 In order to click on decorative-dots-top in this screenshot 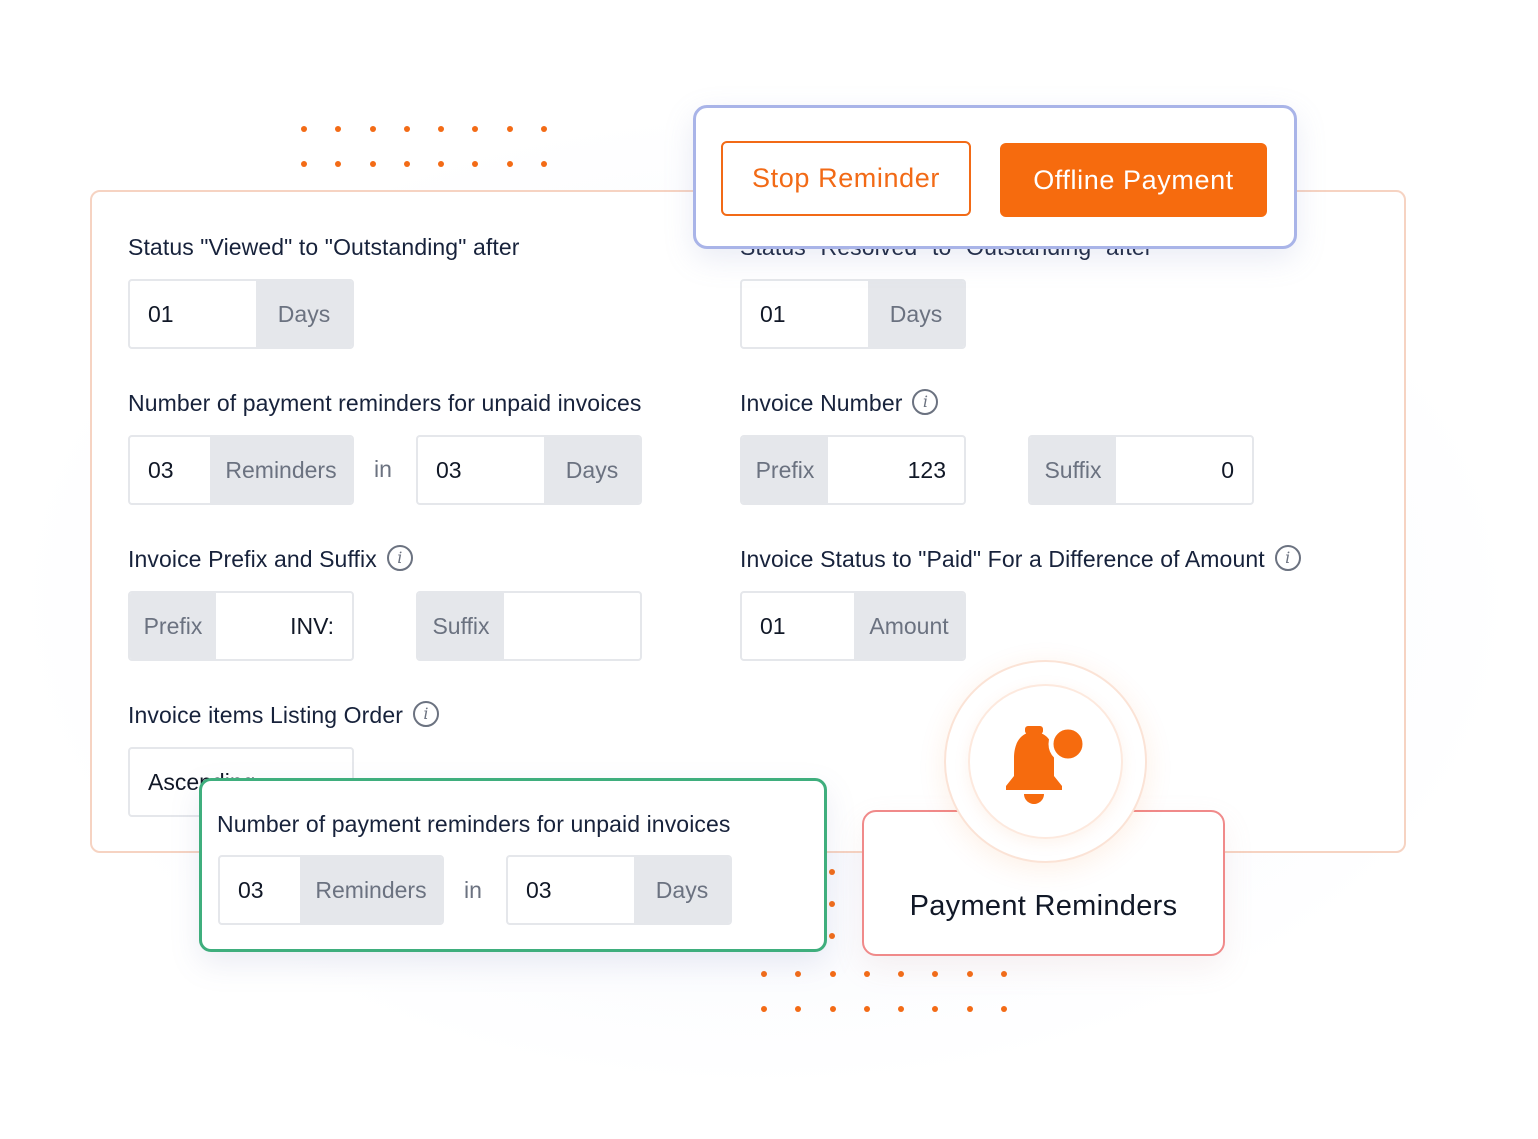, I will do `click(438, 146)`.